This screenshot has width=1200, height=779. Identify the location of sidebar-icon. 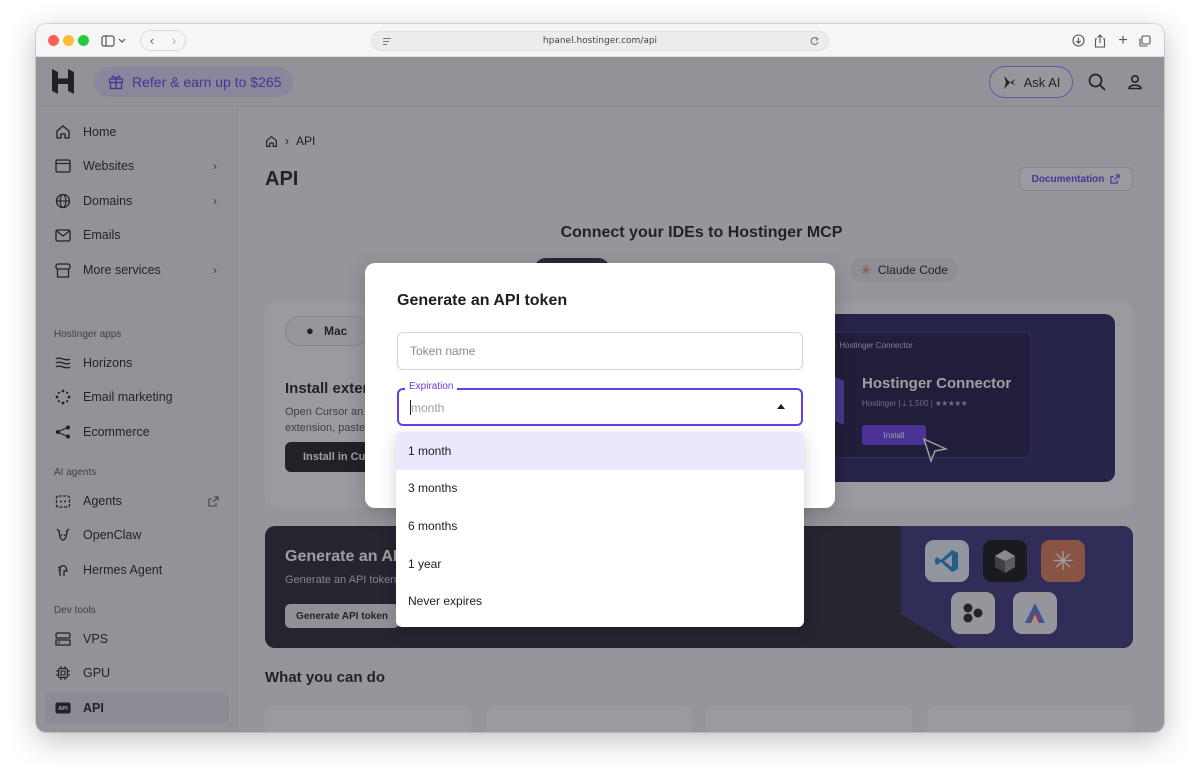
(113, 40).